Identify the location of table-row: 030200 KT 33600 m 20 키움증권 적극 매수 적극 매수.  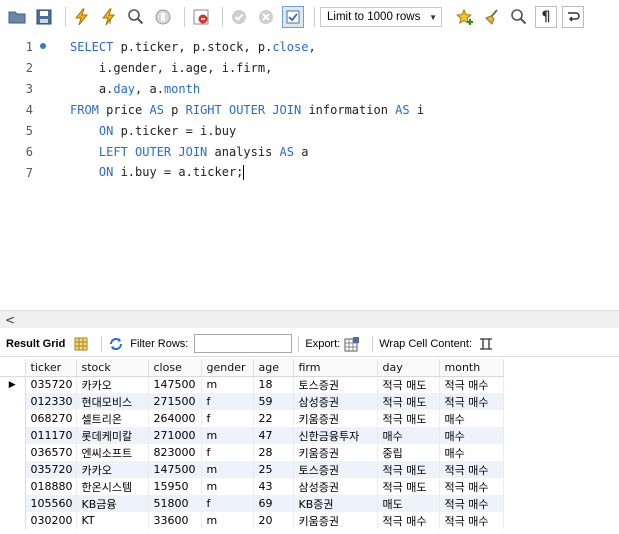
(252, 520).